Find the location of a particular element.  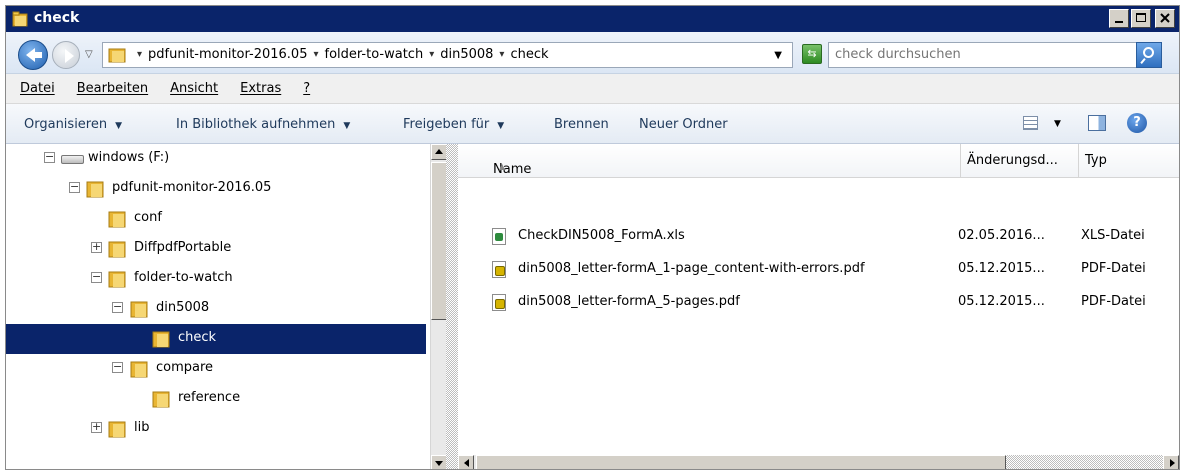

forward-button is located at coordinates (66, 55).